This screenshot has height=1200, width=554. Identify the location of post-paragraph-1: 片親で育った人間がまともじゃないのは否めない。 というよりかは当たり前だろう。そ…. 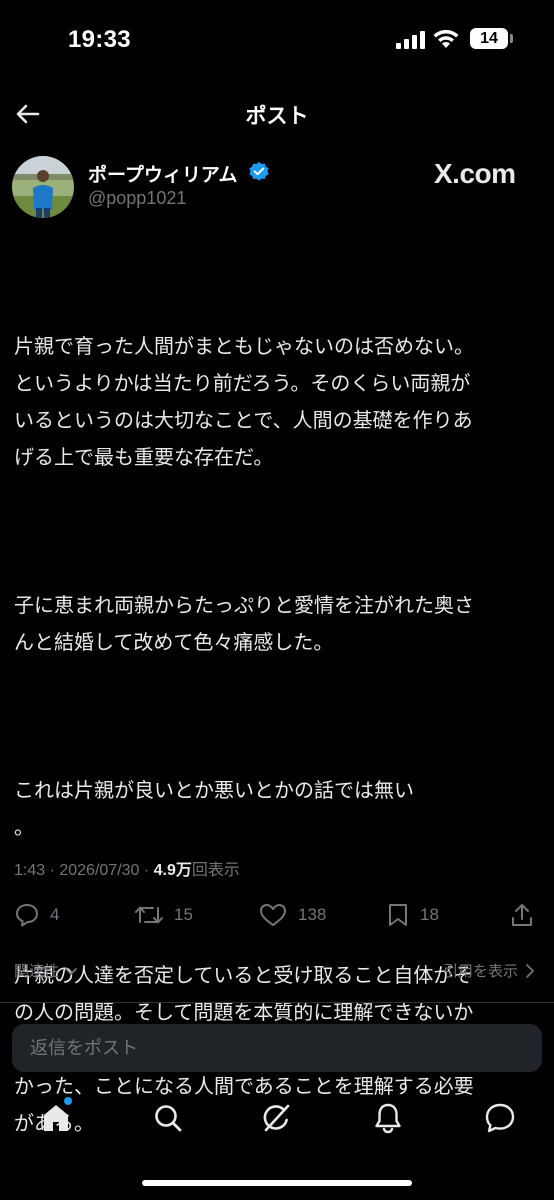
(244, 401).